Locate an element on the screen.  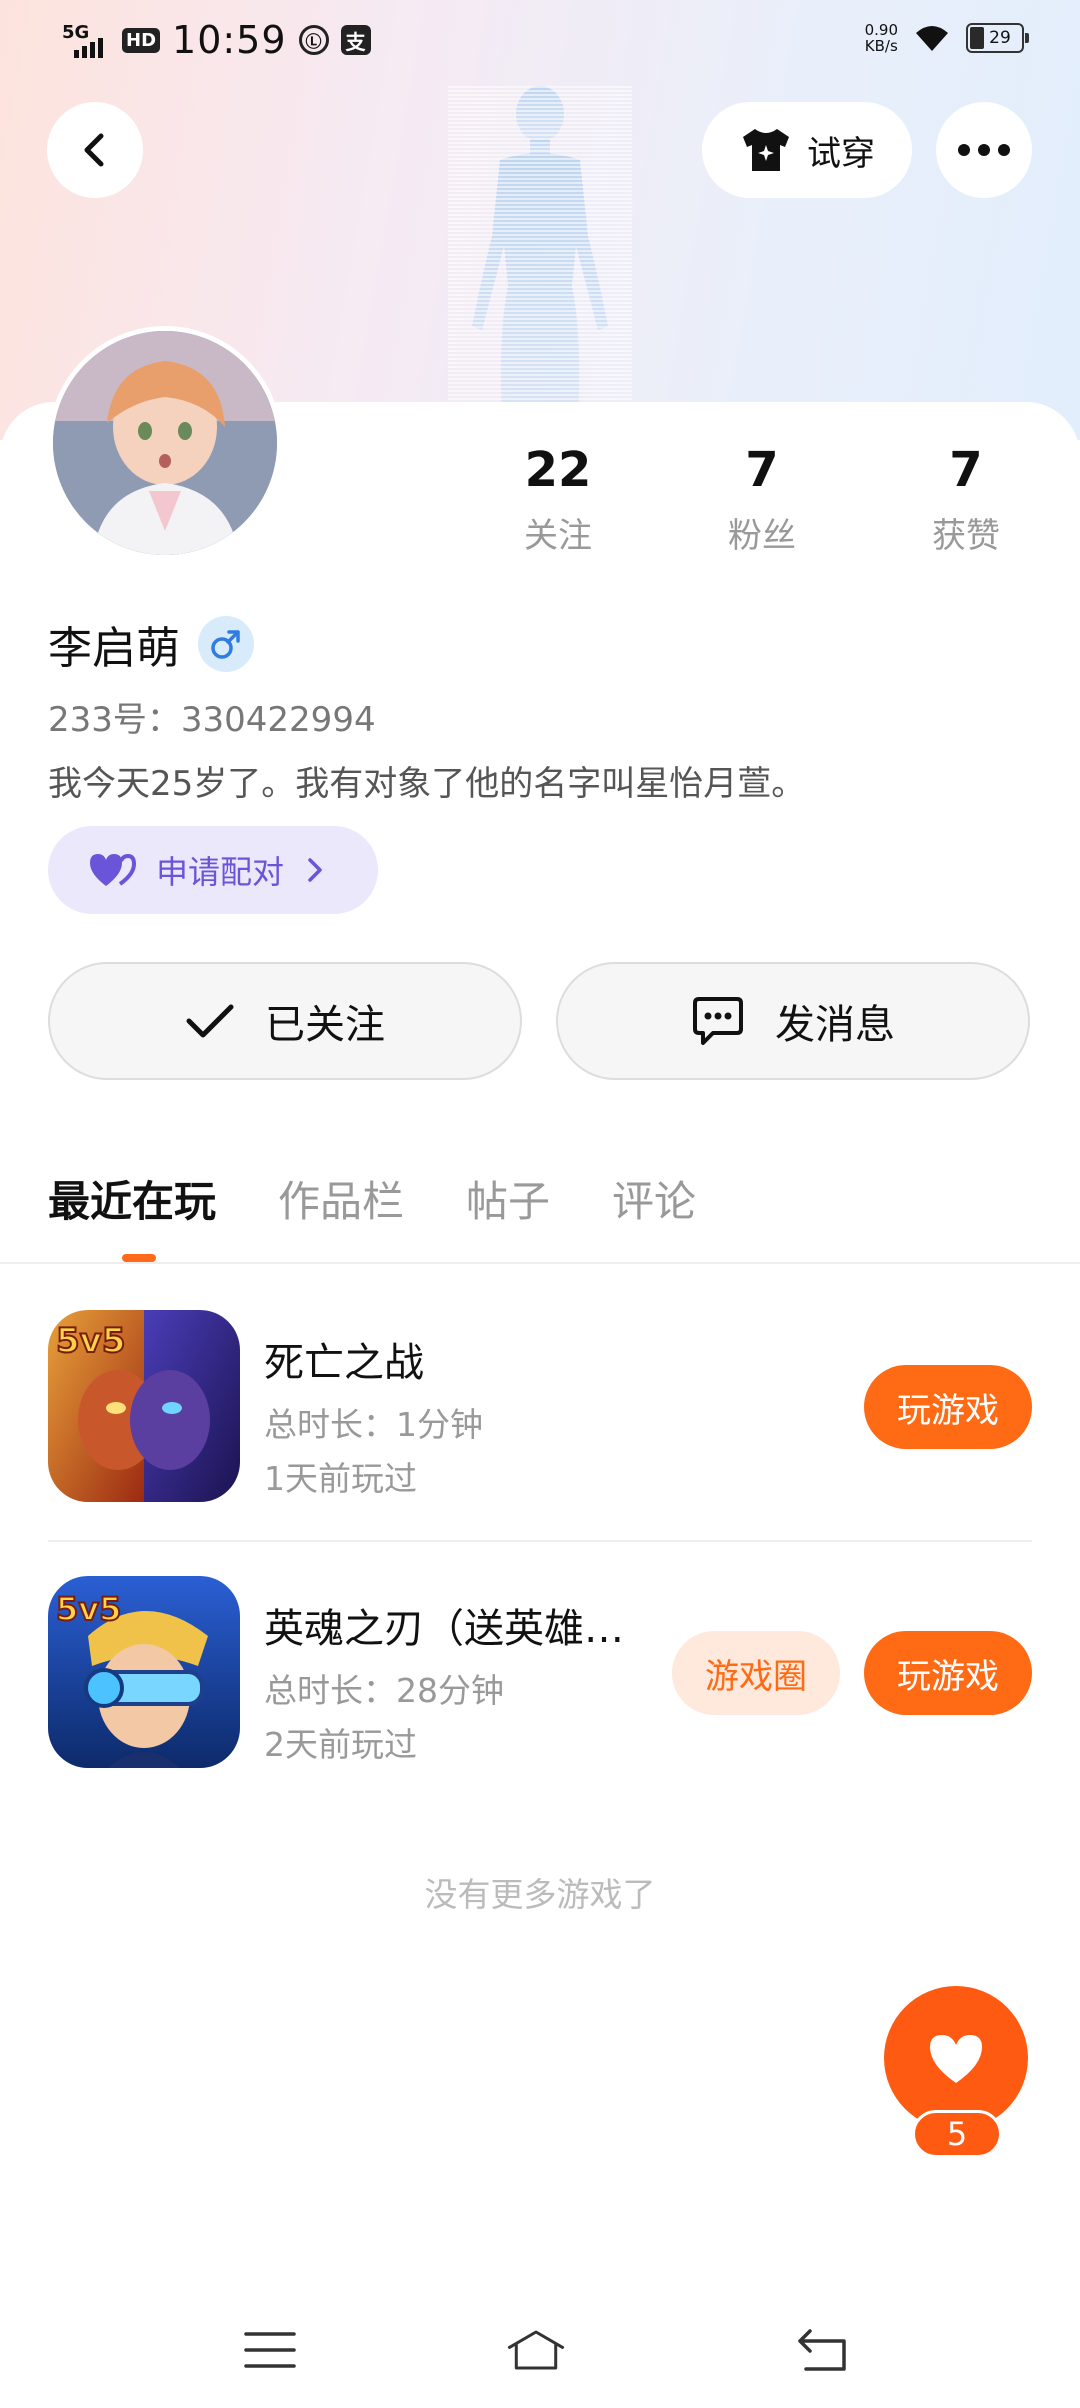
like-count-badge: 5 is located at coordinates (957, 2134).